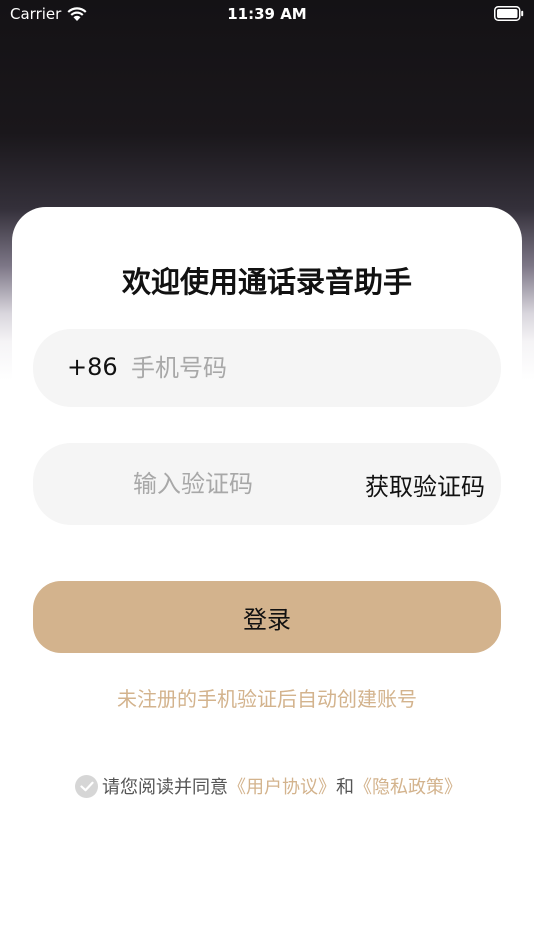 The image size is (534, 950). Describe the element at coordinates (267, 699) in the screenshot. I see `register-hint: 未注册的手机验证后自动创建账号` at that location.